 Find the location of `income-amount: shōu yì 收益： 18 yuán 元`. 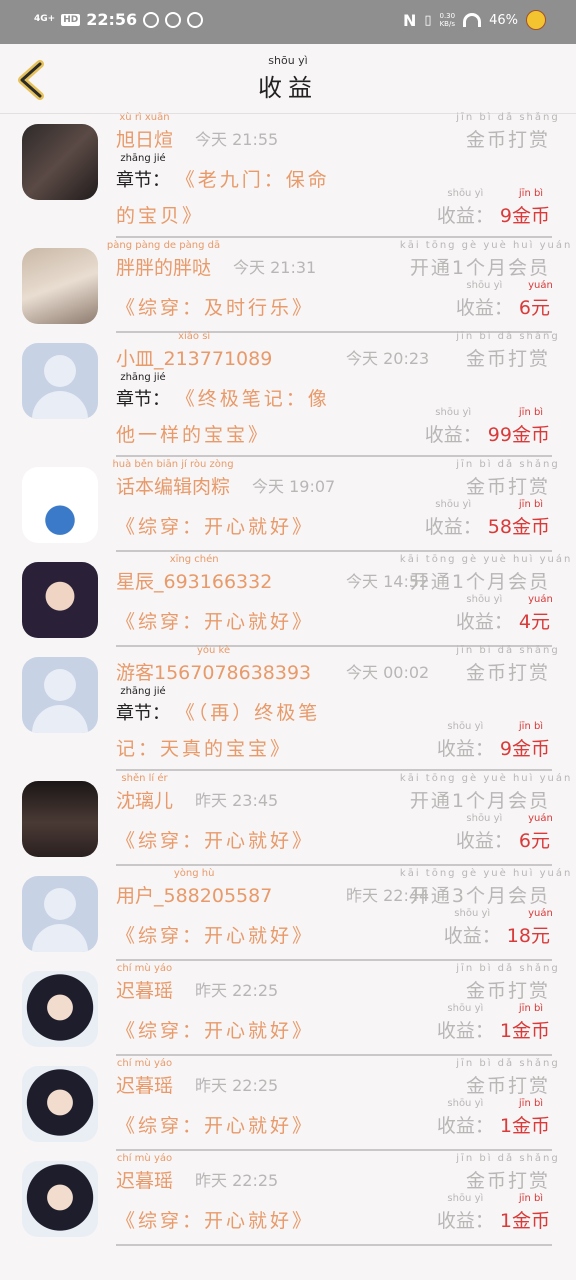

income-amount: shōu yì 收益： 18 yuán 元 is located at coordinates (498, 928).